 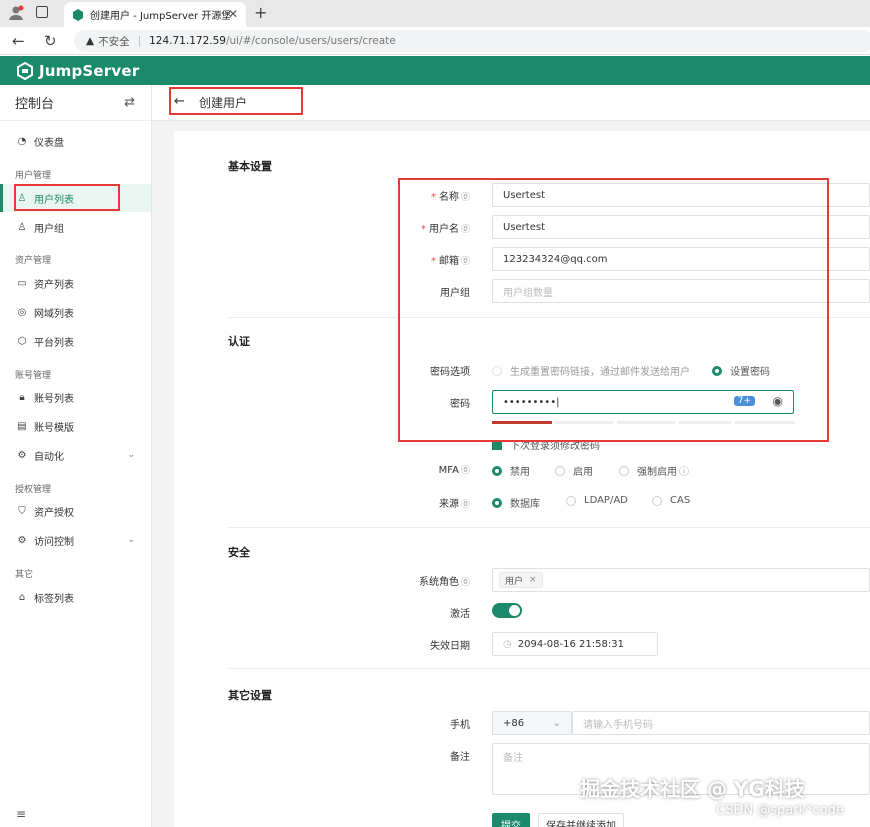 I want to click on jumpserver-logo-icon, so click(x=25, y=70).